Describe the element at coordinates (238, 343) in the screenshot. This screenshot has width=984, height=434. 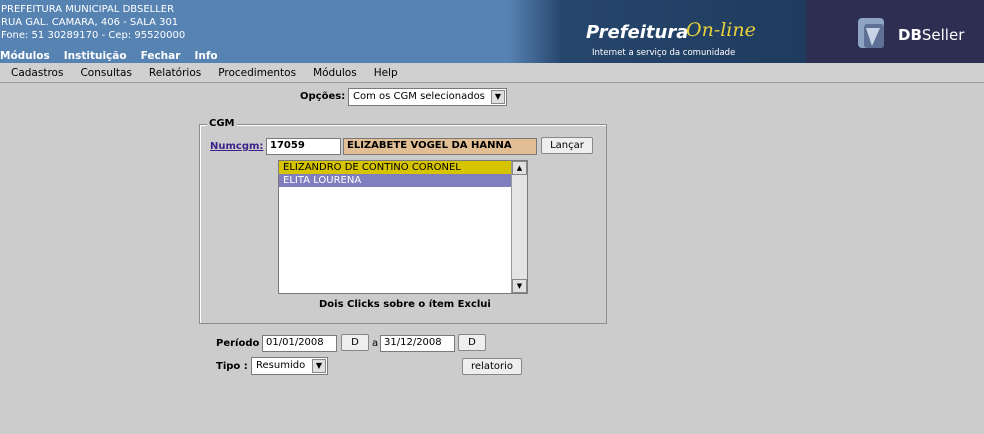
I see `periodo-label: Período` at that location.